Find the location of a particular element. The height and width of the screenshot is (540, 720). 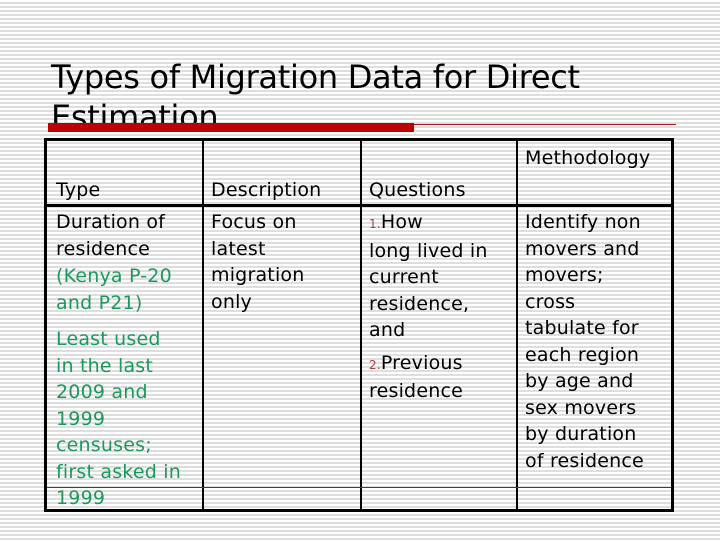

question-line: and is located at coordinates (387, 330).